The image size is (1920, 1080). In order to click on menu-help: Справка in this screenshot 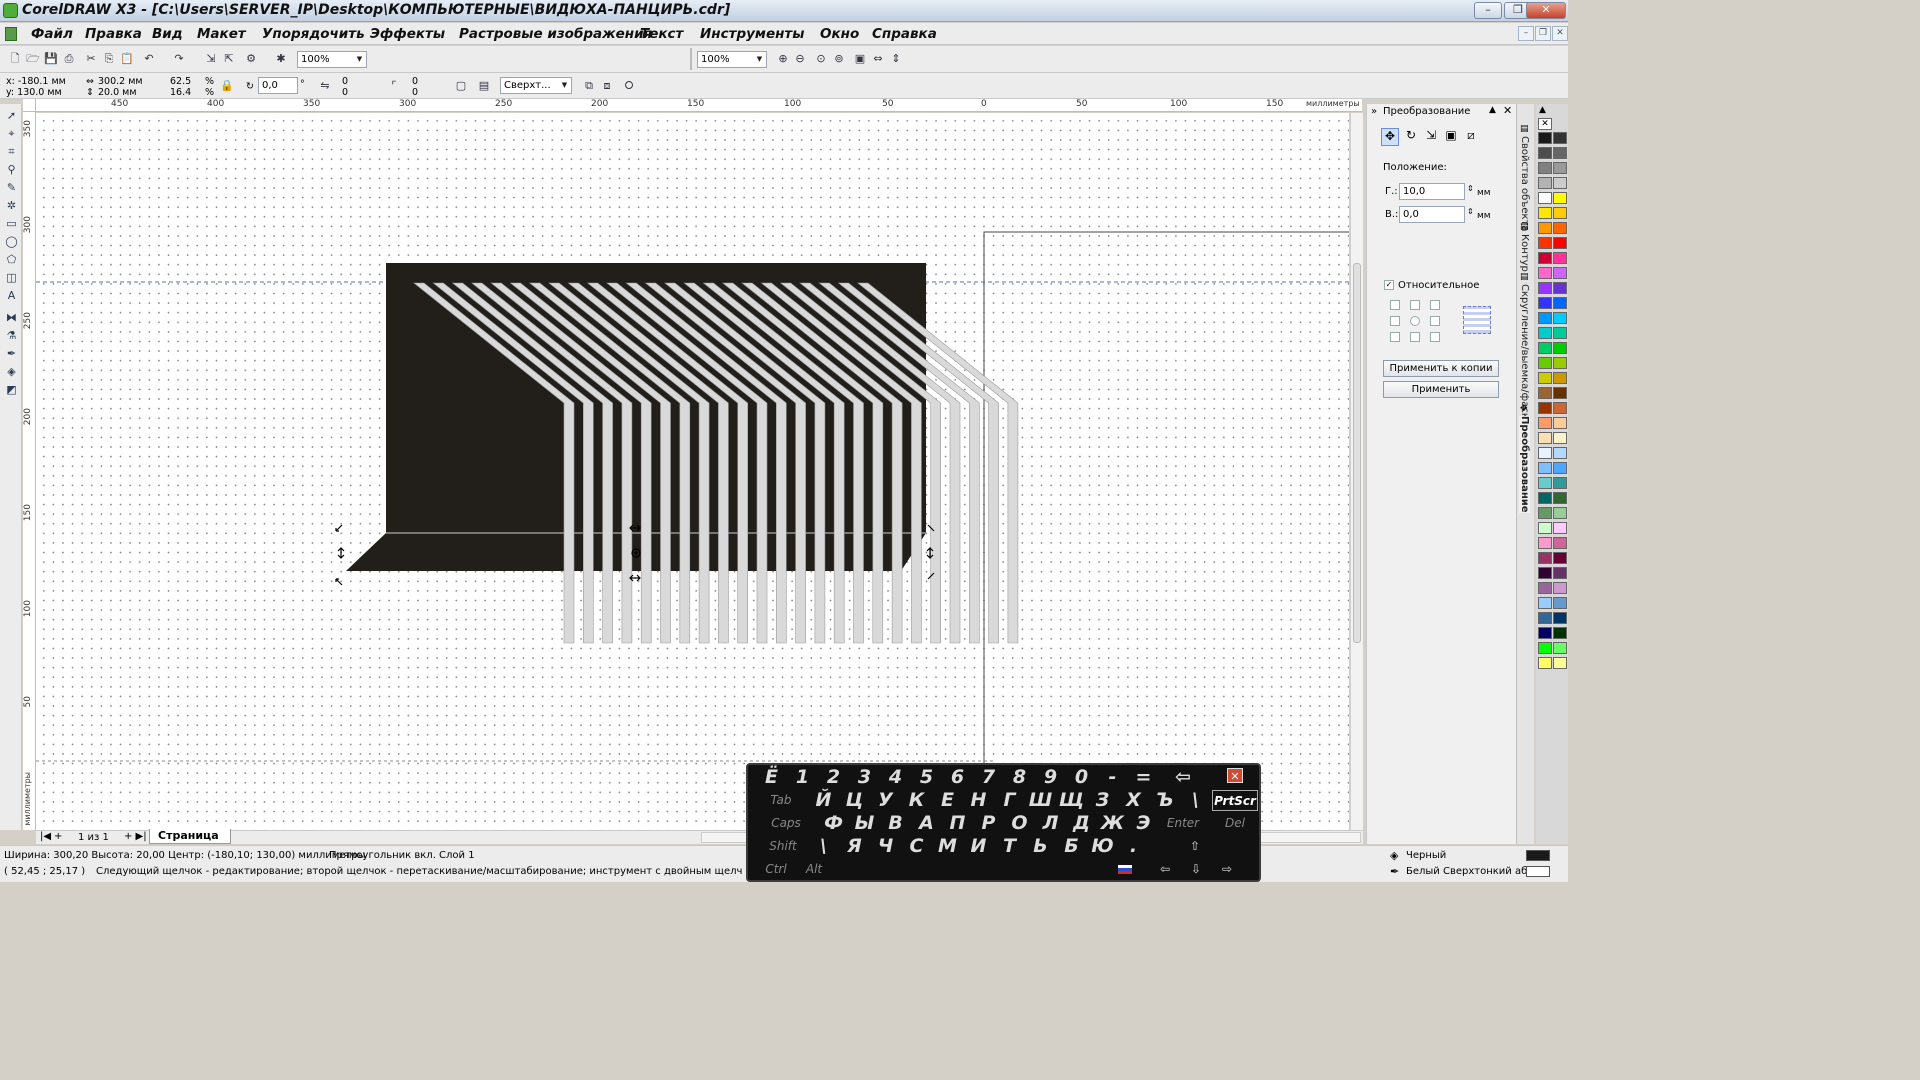, I will do `click(904, 34)`.